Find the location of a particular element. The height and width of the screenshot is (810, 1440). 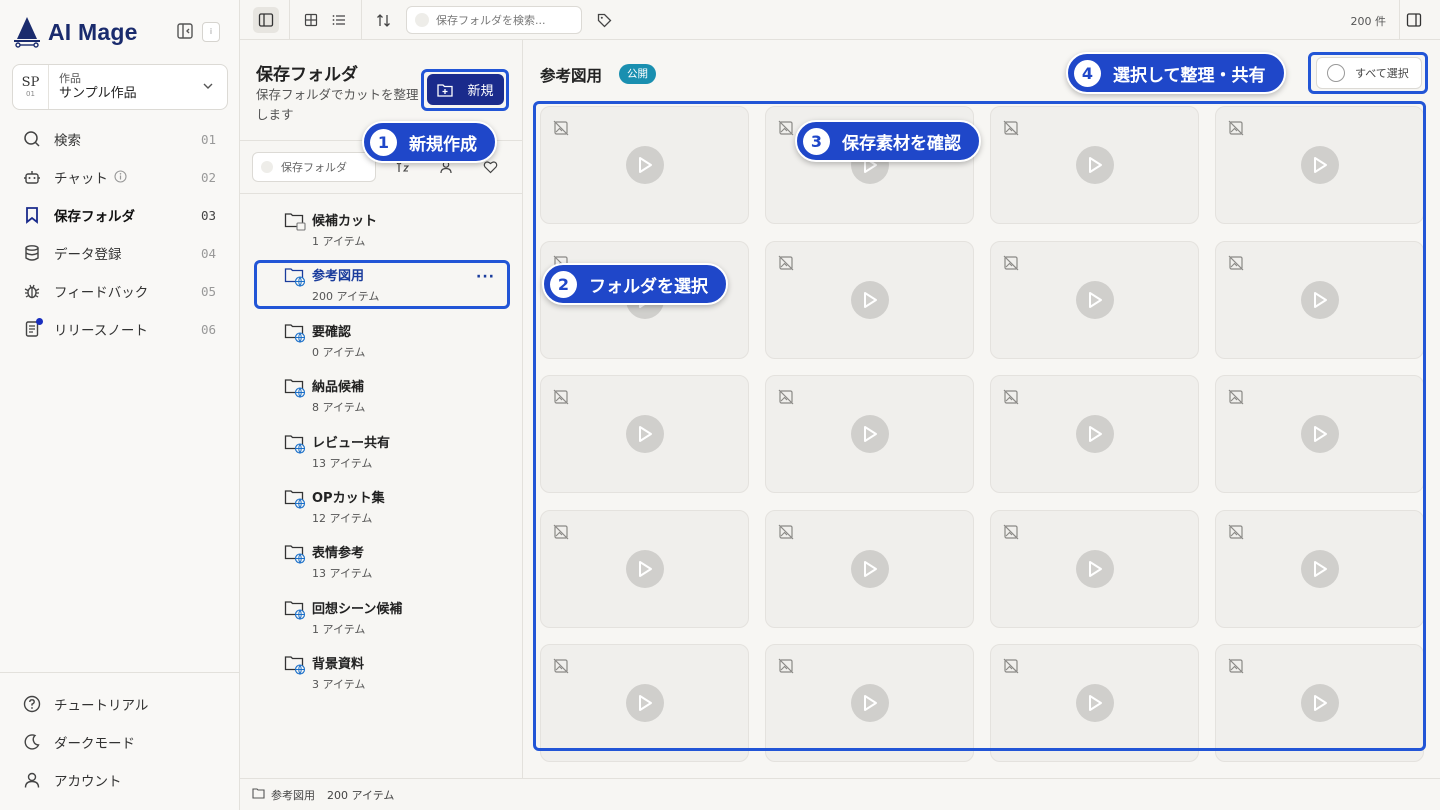

nav-item-search: 検索 01 is located at coordinates (120, 139).